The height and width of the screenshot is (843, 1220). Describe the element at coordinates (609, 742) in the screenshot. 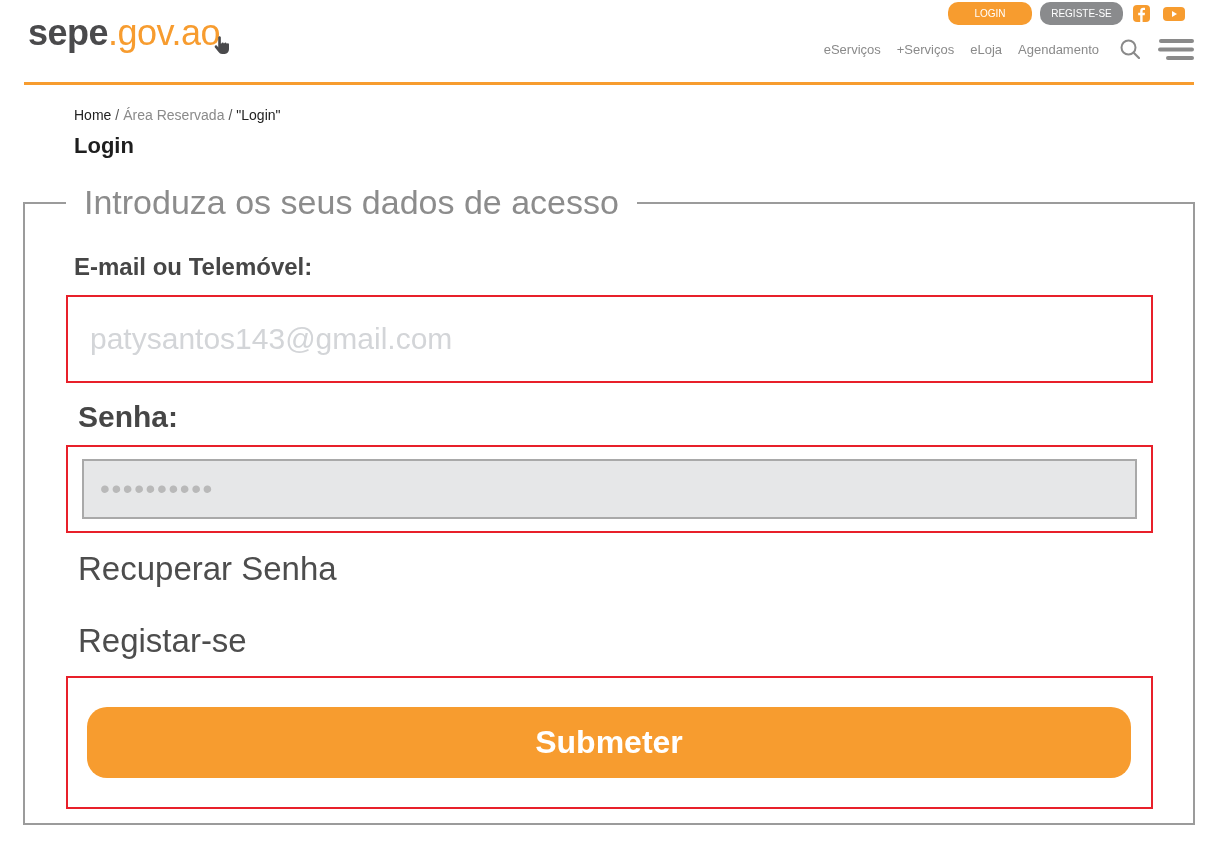

I see `submit-button: Submeter` at that location.